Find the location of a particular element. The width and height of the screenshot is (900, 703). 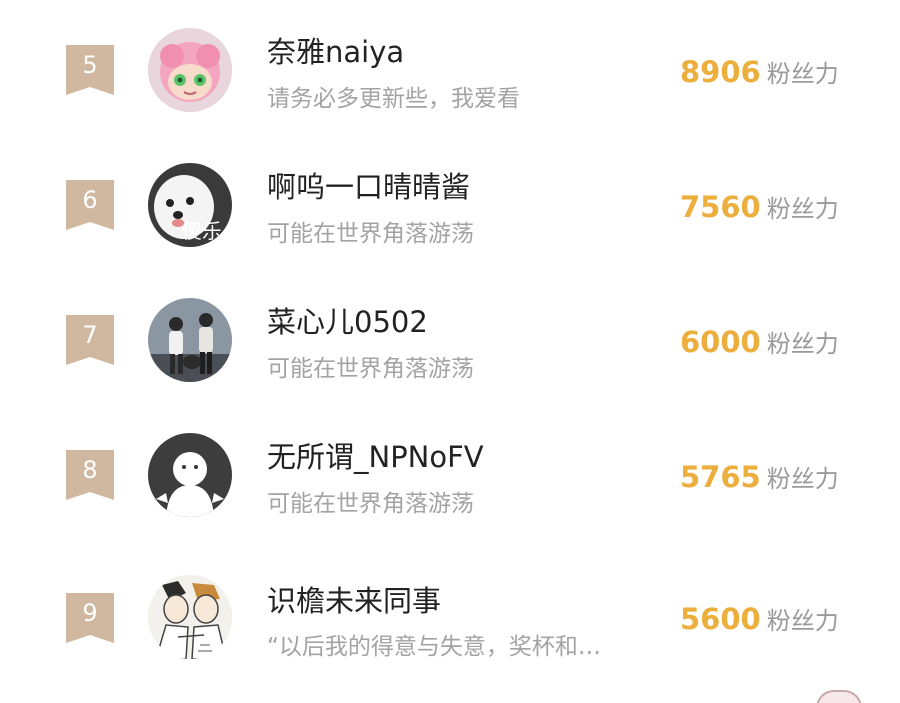

rank-number: 5 is located at coordinates (90, 65).